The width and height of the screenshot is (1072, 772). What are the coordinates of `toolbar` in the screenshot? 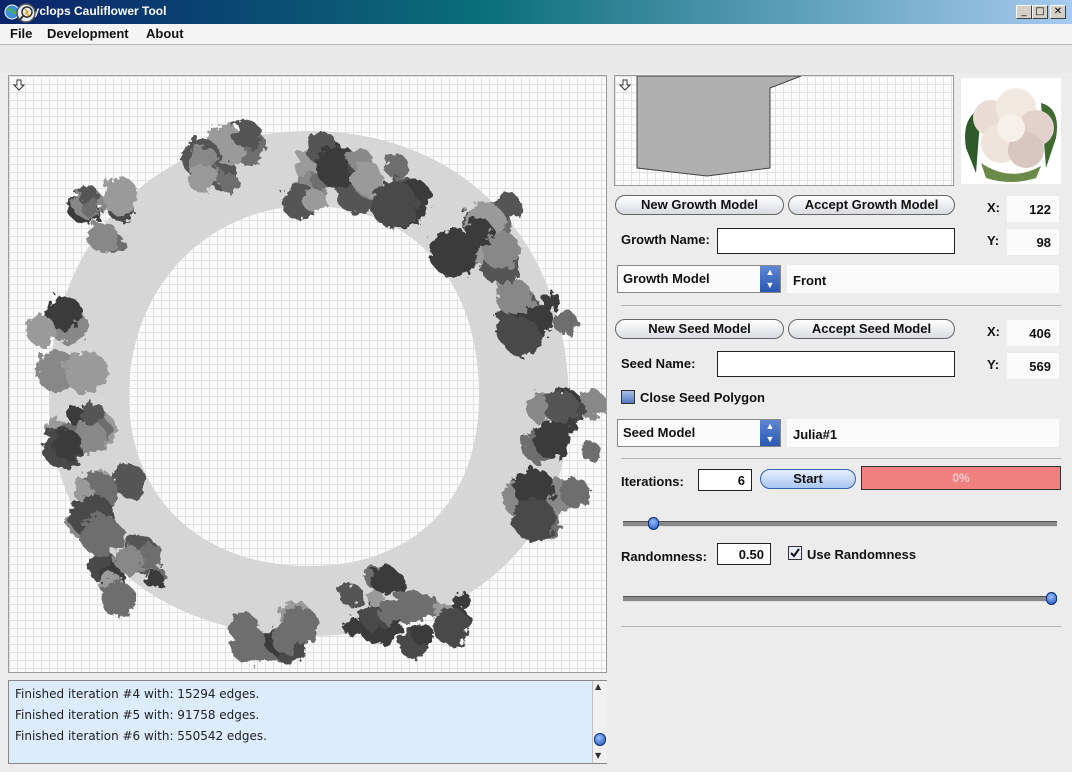 It's located at (536, 59).